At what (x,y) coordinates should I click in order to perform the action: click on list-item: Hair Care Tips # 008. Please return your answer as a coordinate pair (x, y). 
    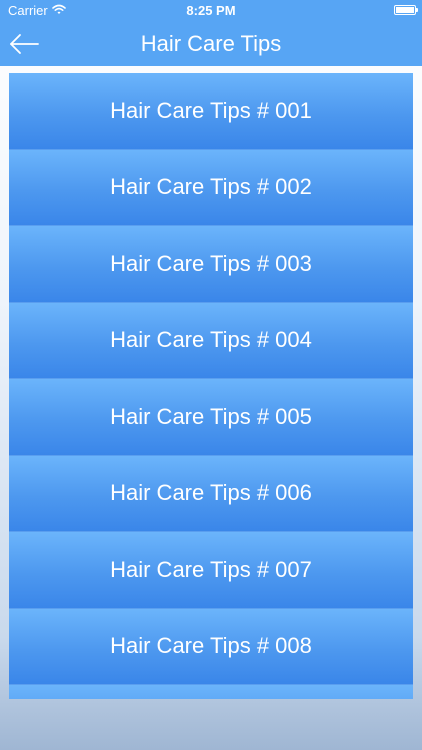
    Looking at the image, I should click on (211, 646).